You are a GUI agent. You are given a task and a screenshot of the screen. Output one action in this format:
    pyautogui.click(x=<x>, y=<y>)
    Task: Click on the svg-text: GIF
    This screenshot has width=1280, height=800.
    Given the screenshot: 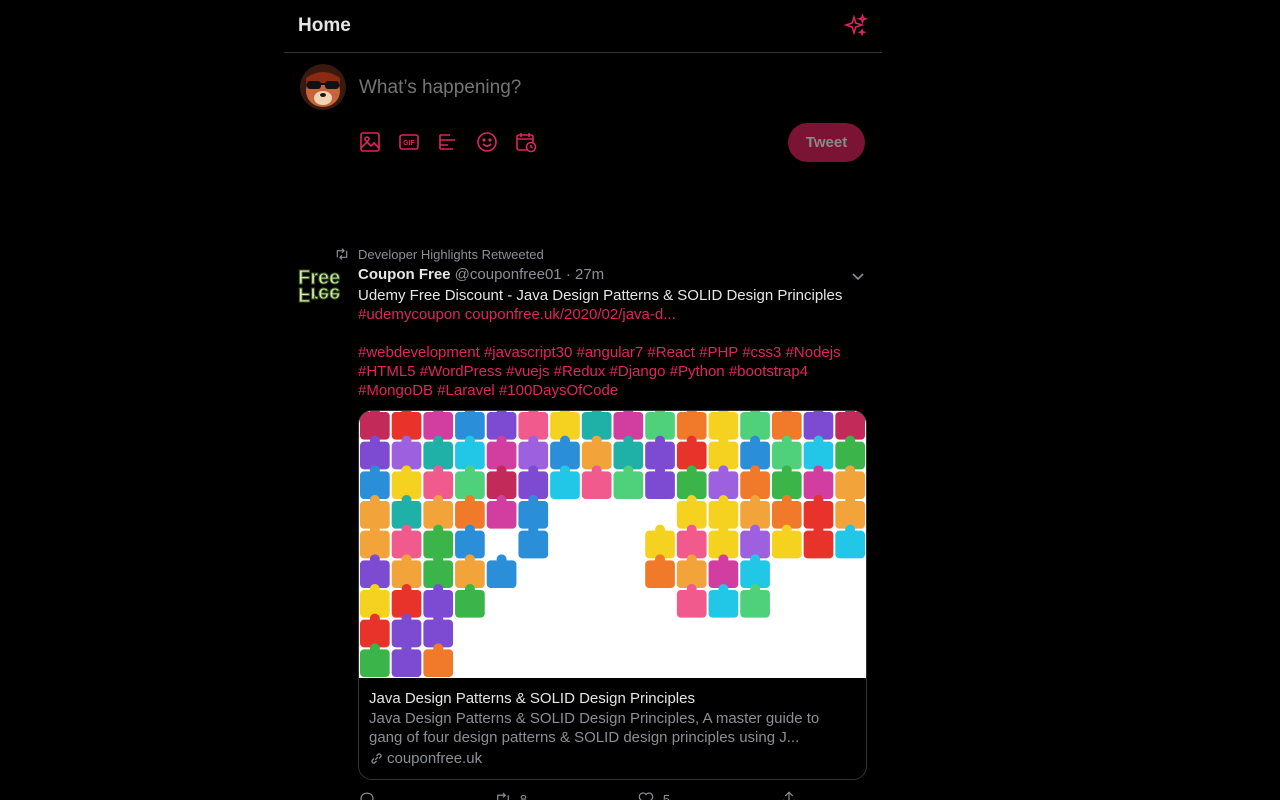 What is the action you would take?
    pyautogui.click(x=409, y=143)
    